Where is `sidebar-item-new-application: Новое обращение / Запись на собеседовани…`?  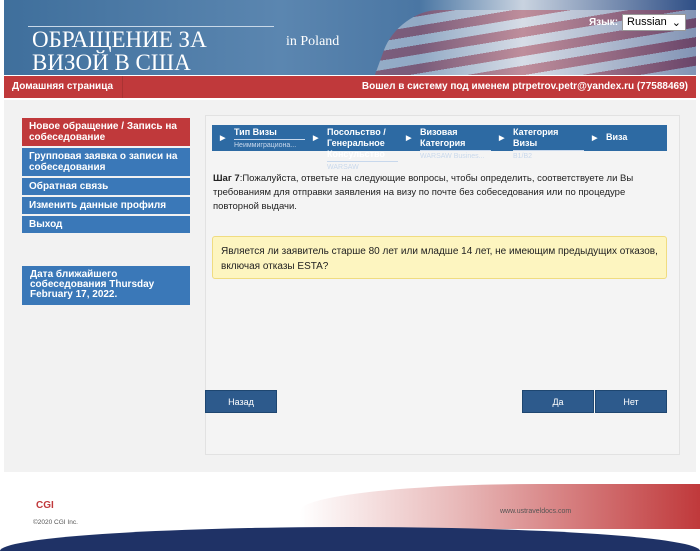 sidebar-item-new-application: Новое обращение / Запись на собеседовани… is located at coordinates (106, 132).